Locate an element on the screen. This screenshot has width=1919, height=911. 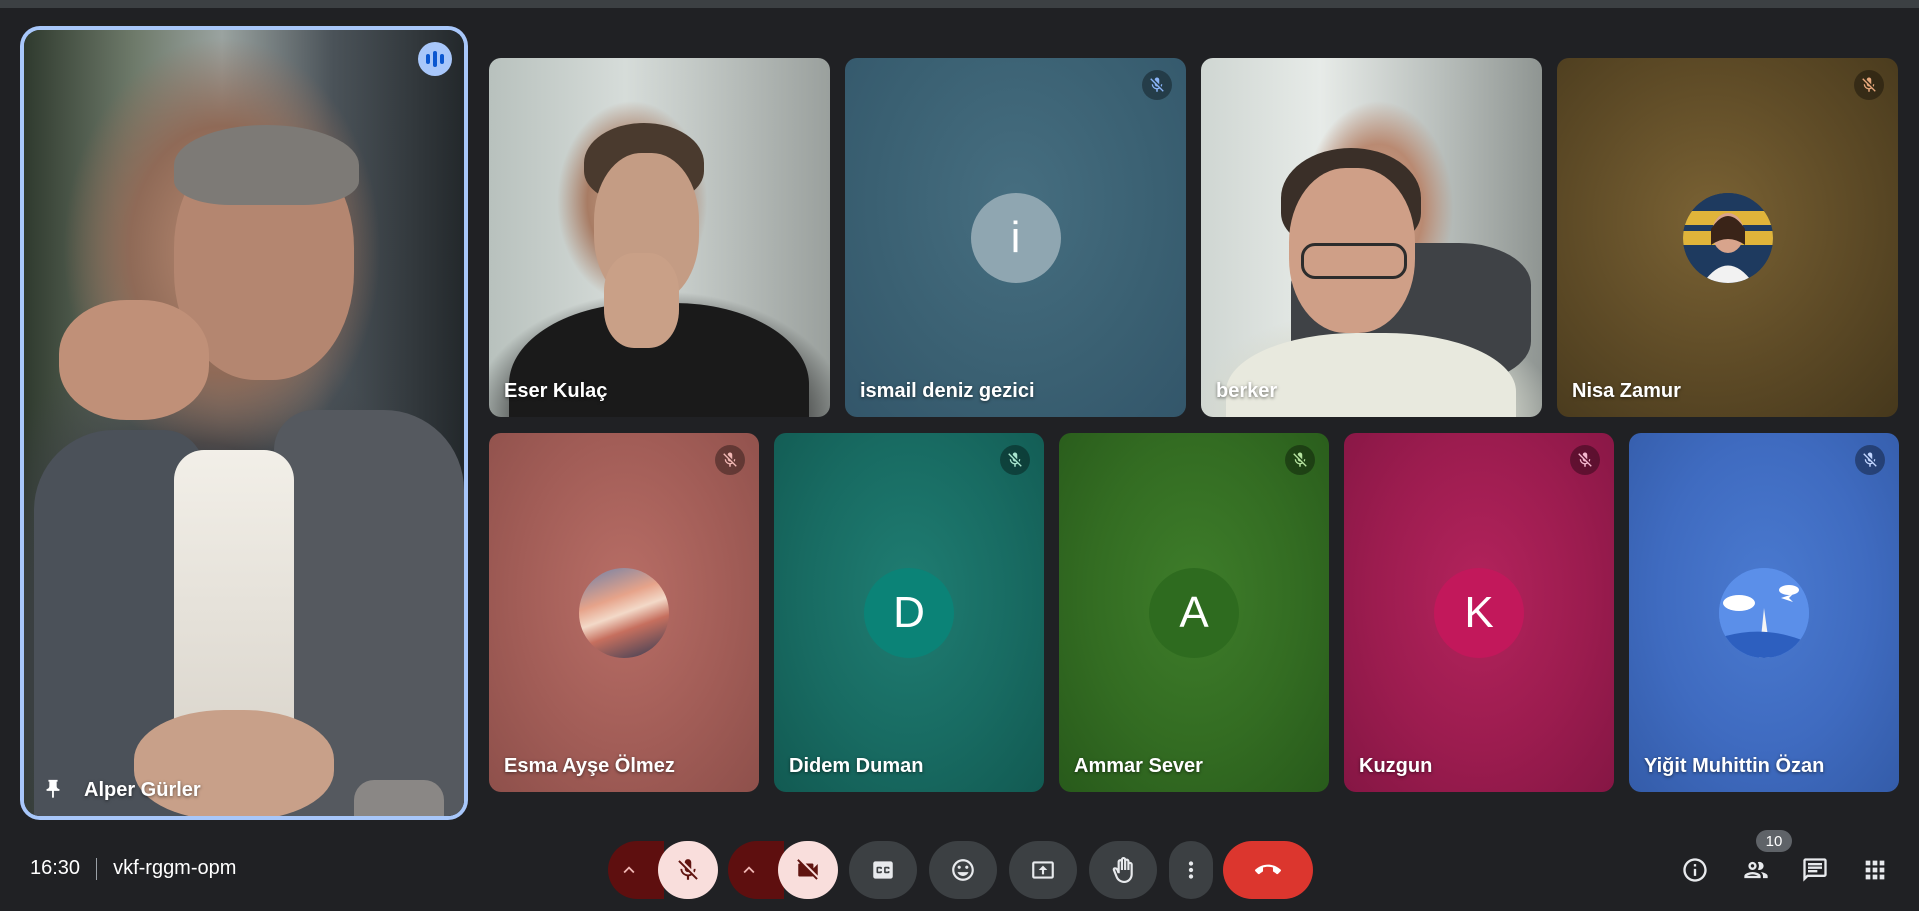
avatar: D is located at coordinates (909, 612).